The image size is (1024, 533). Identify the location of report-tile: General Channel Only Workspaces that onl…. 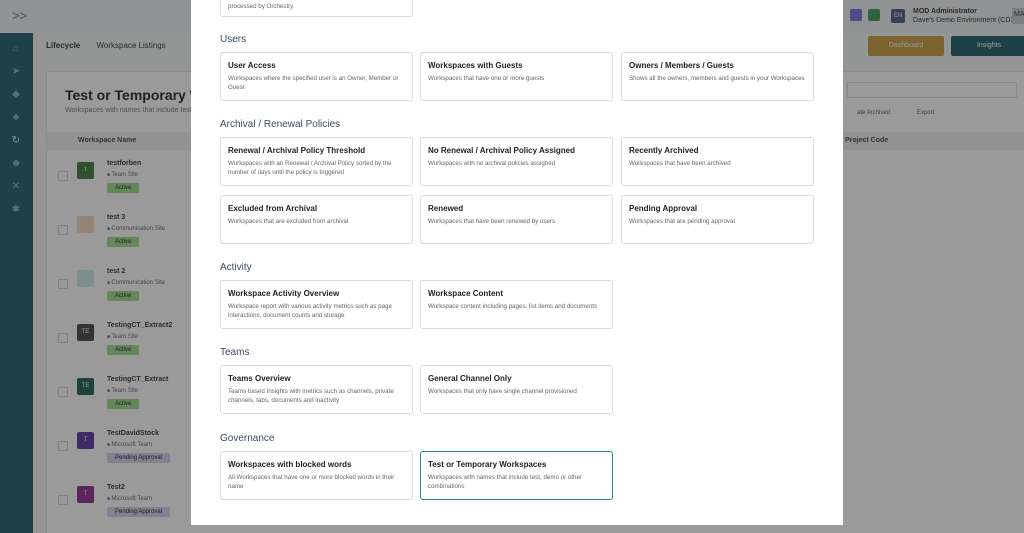
(516, 389).